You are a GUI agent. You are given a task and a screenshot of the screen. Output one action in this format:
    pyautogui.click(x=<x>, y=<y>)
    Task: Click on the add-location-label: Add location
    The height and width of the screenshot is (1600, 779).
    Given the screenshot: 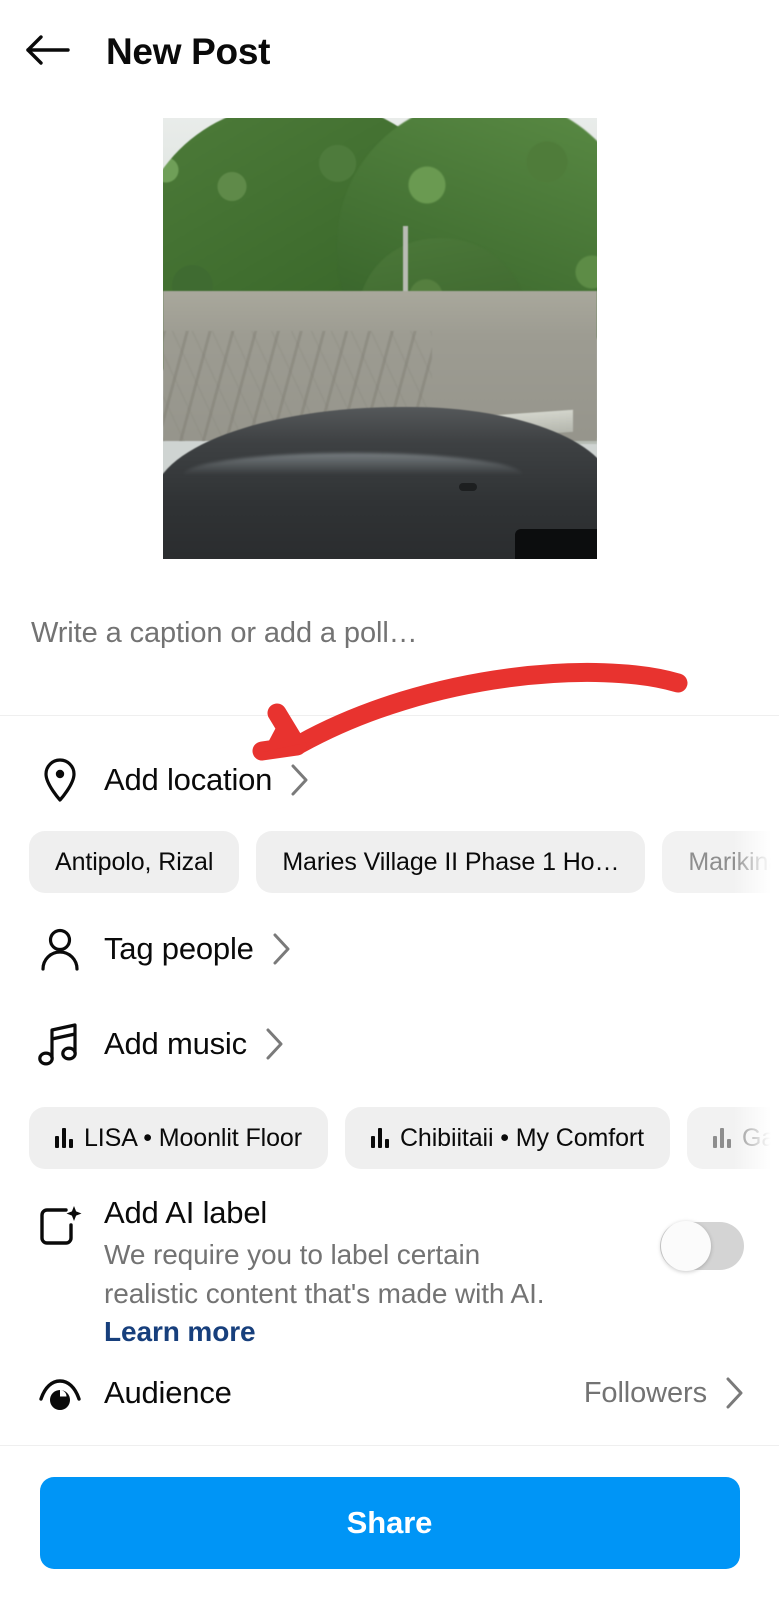 What is the action you would take?
    pyautogui.click(x=188, y=779)
    